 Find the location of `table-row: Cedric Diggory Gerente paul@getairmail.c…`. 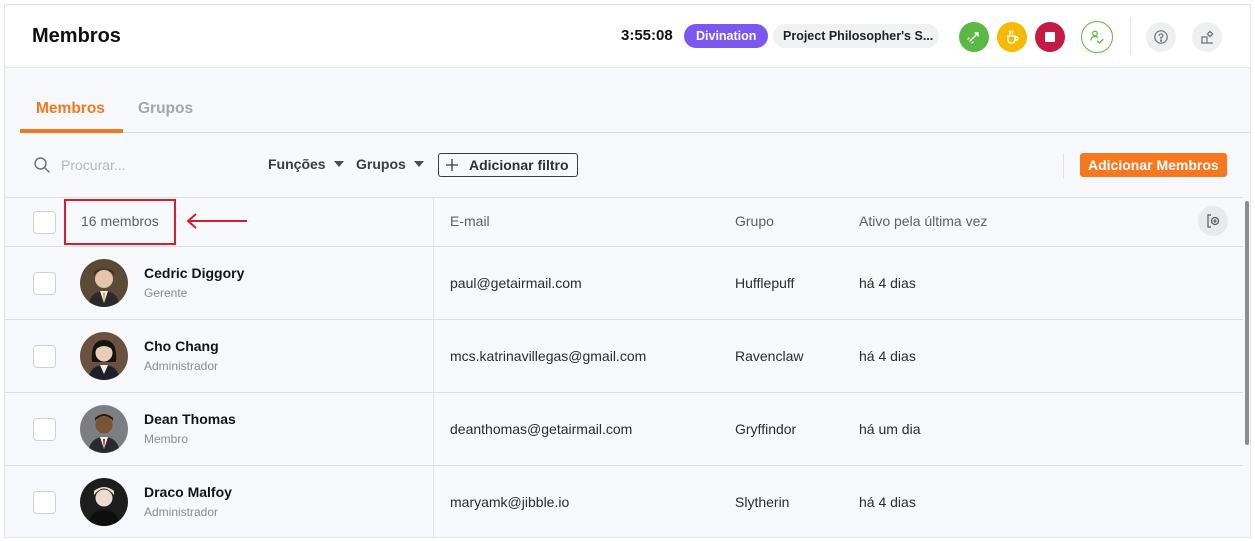

table-row: Cedric Diggory Gerente paul@getairmail.c… is located at coordinates (624, 282).